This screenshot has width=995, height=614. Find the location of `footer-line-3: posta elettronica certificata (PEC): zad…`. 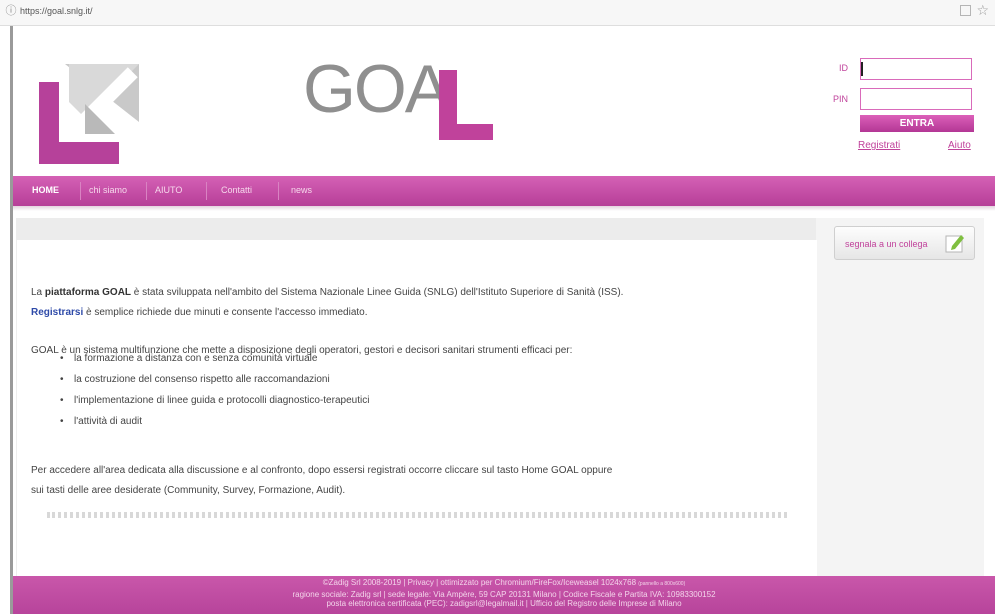

footer-line-3: posta elettronica certificata (PEC): zad… is located at coordinates (504, 603).